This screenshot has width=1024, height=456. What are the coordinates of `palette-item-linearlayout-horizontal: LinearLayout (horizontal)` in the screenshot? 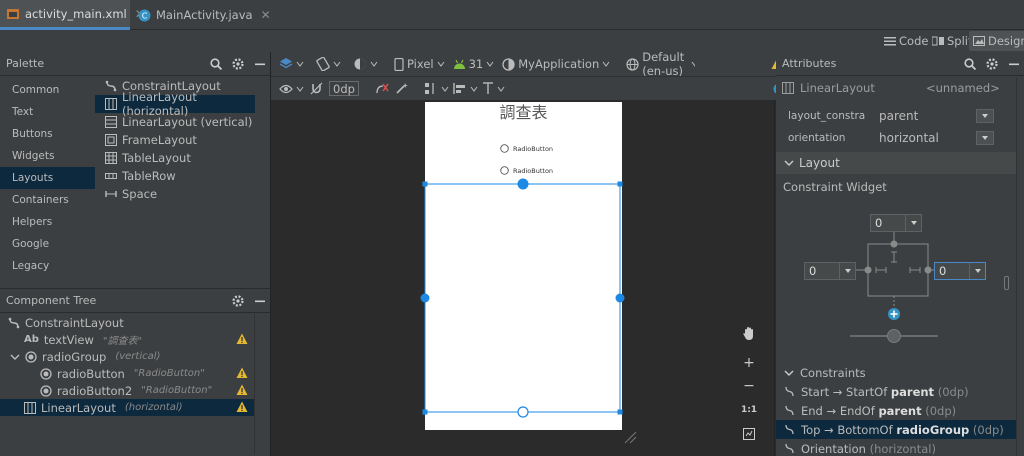 It's located at (175, 104).